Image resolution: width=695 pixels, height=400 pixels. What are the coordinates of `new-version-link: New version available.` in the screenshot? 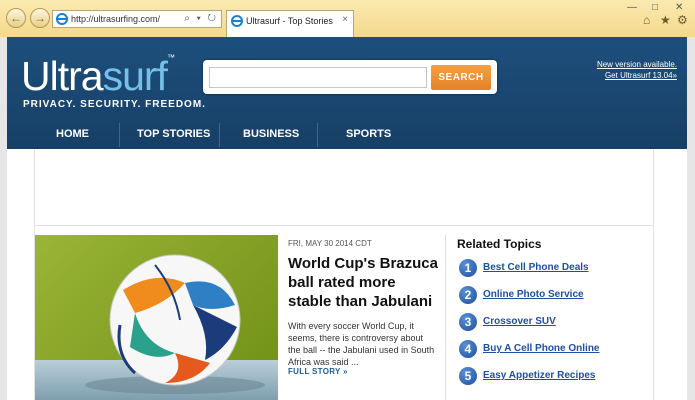 It's located at (637, 64).